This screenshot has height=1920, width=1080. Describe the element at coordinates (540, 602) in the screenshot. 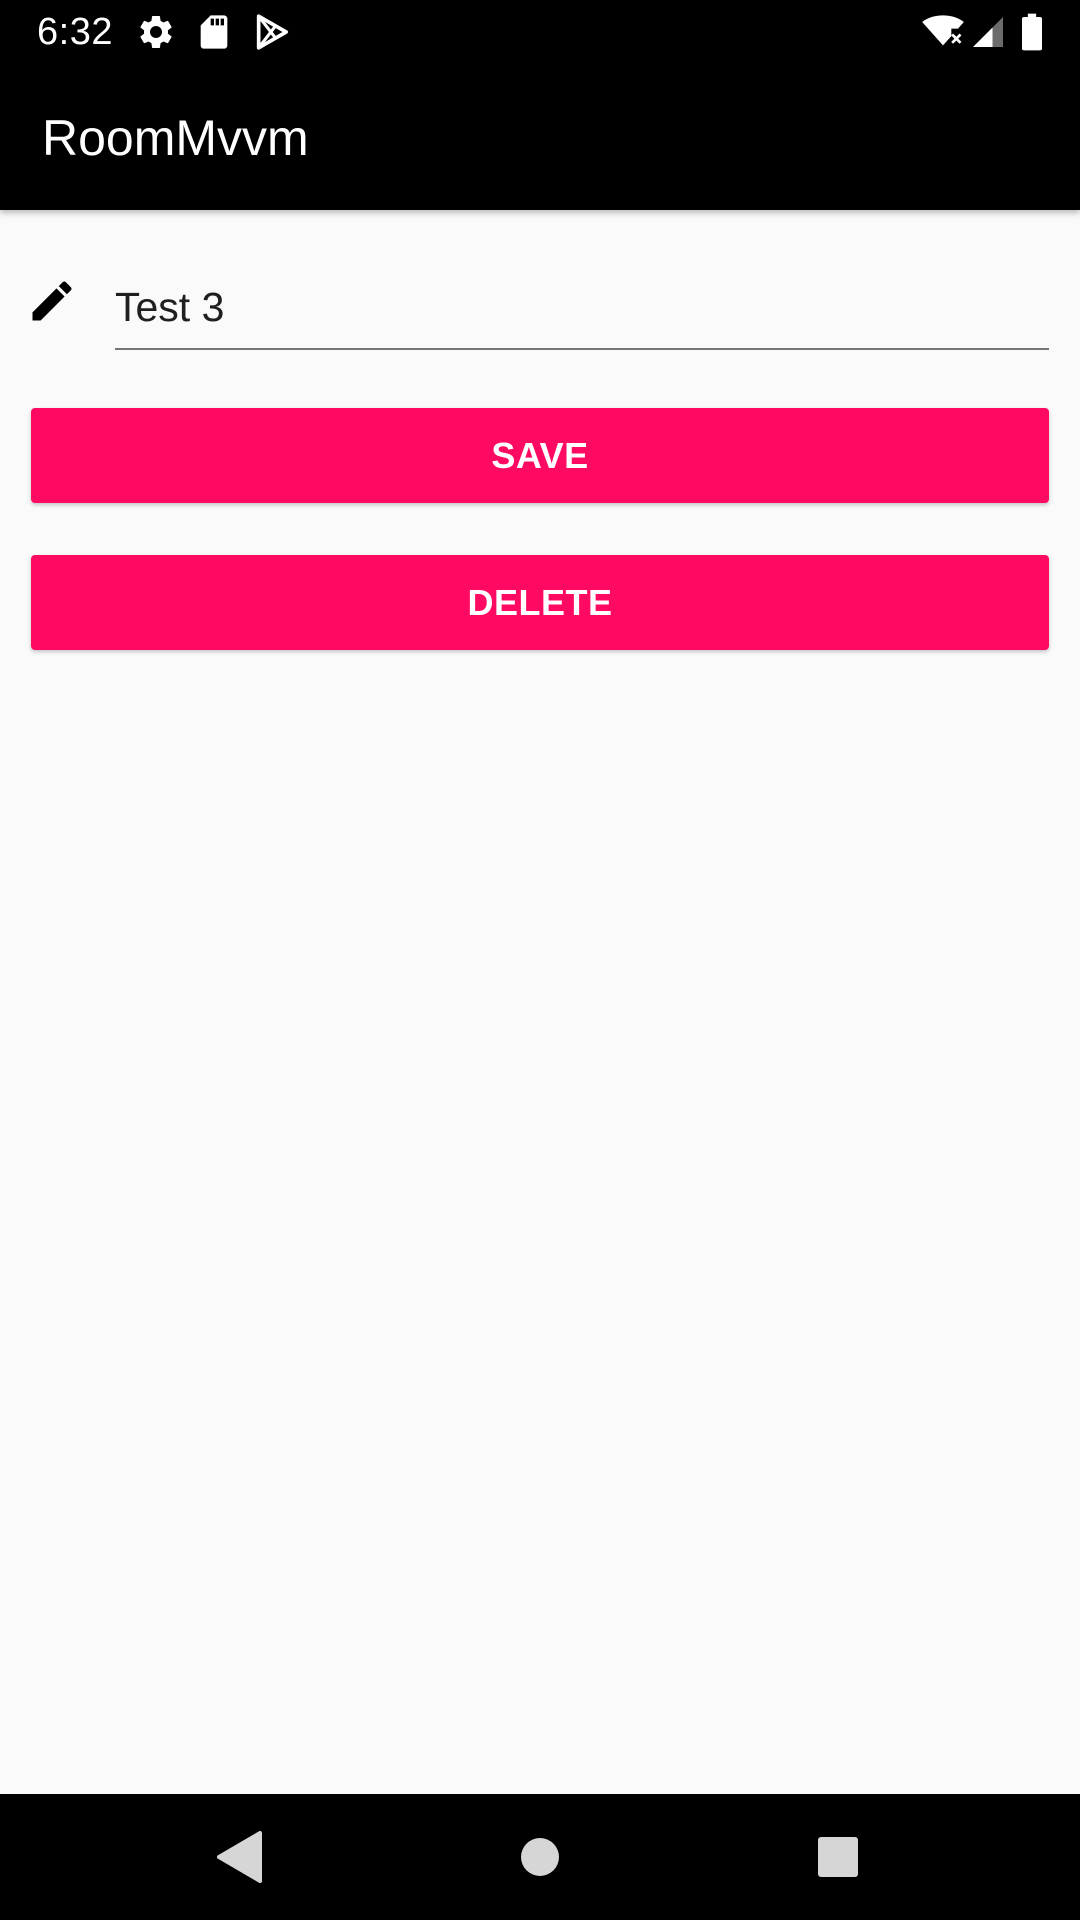

I see `delete-button: DELETE` at that location.